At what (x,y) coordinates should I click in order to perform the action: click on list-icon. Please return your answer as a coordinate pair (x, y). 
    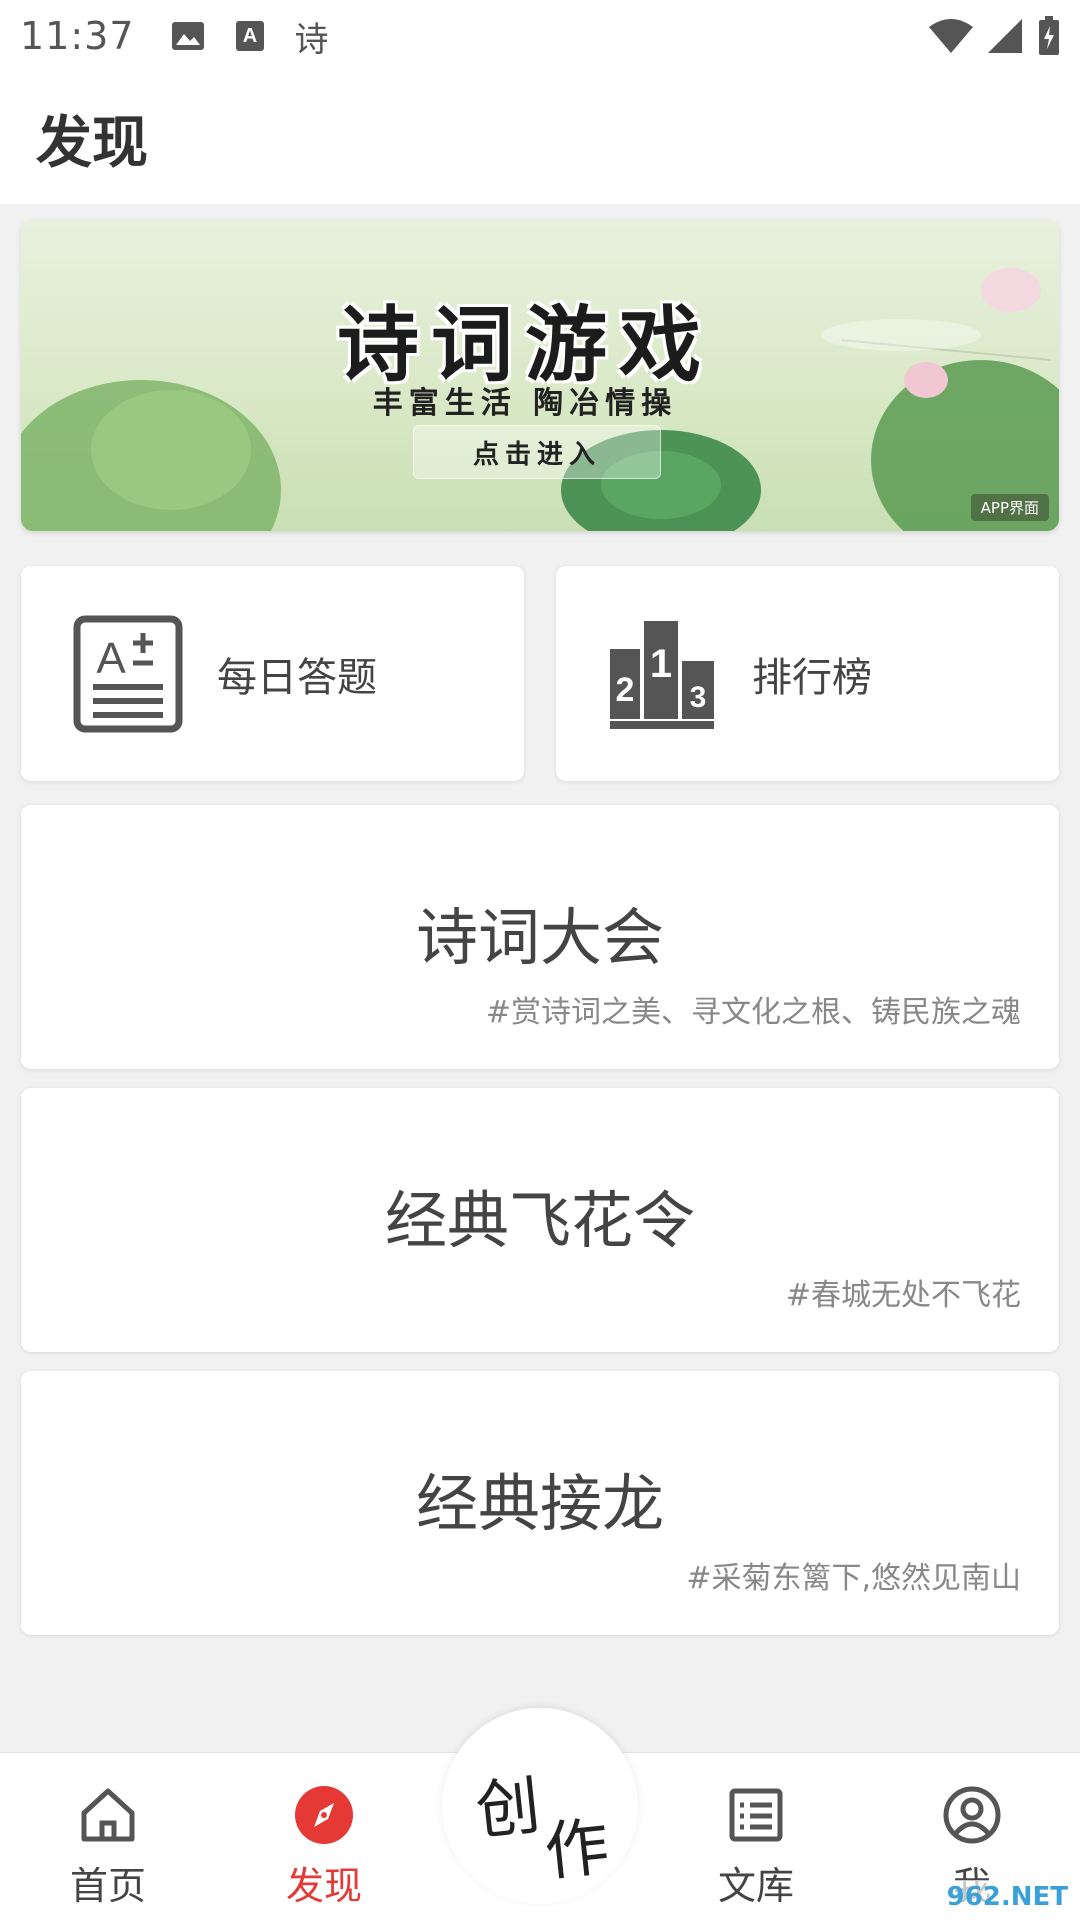
    Looking at the image, I should click on (756, 1815).